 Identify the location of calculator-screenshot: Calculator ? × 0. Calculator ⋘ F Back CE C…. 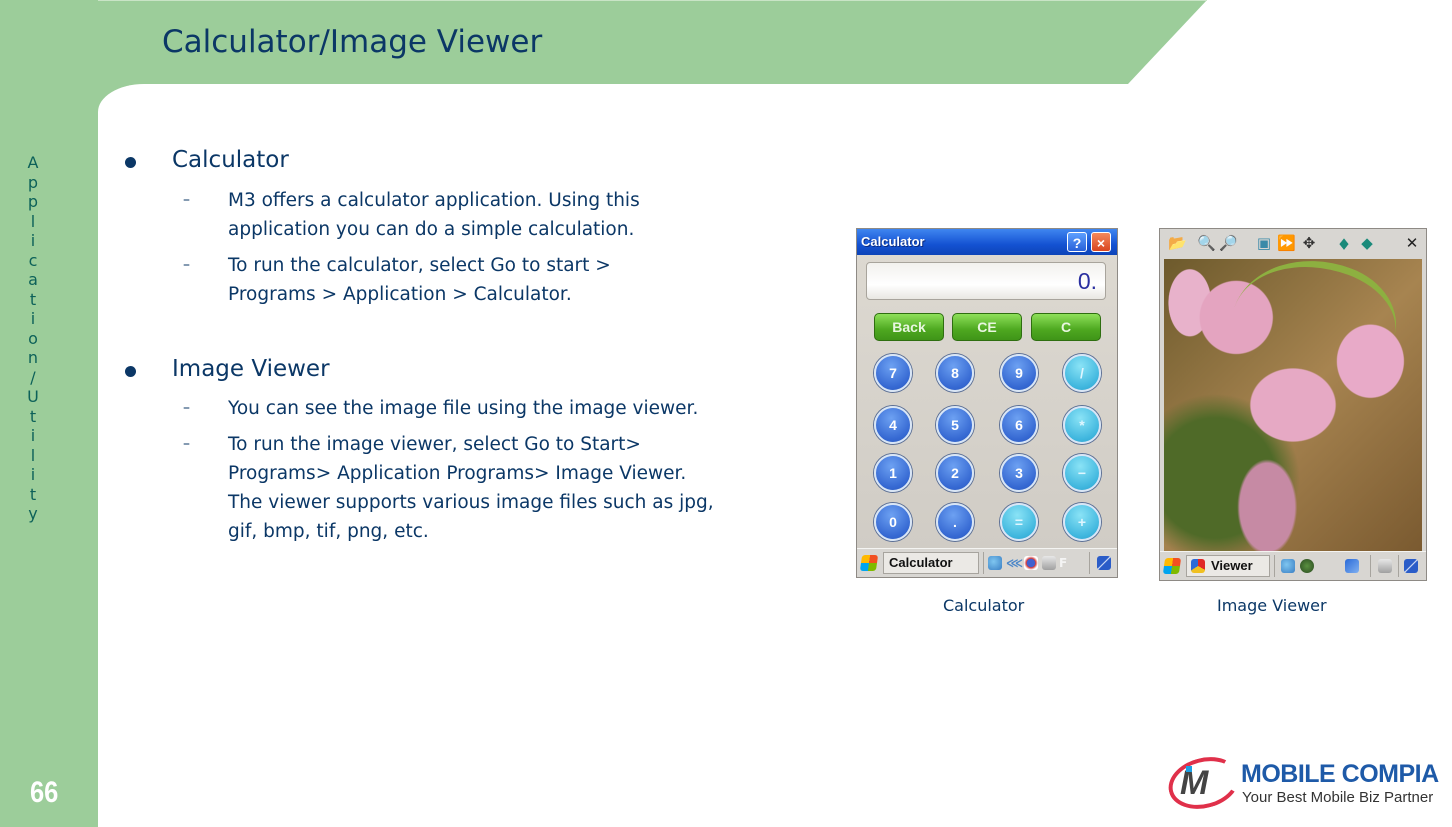
(987, 403).